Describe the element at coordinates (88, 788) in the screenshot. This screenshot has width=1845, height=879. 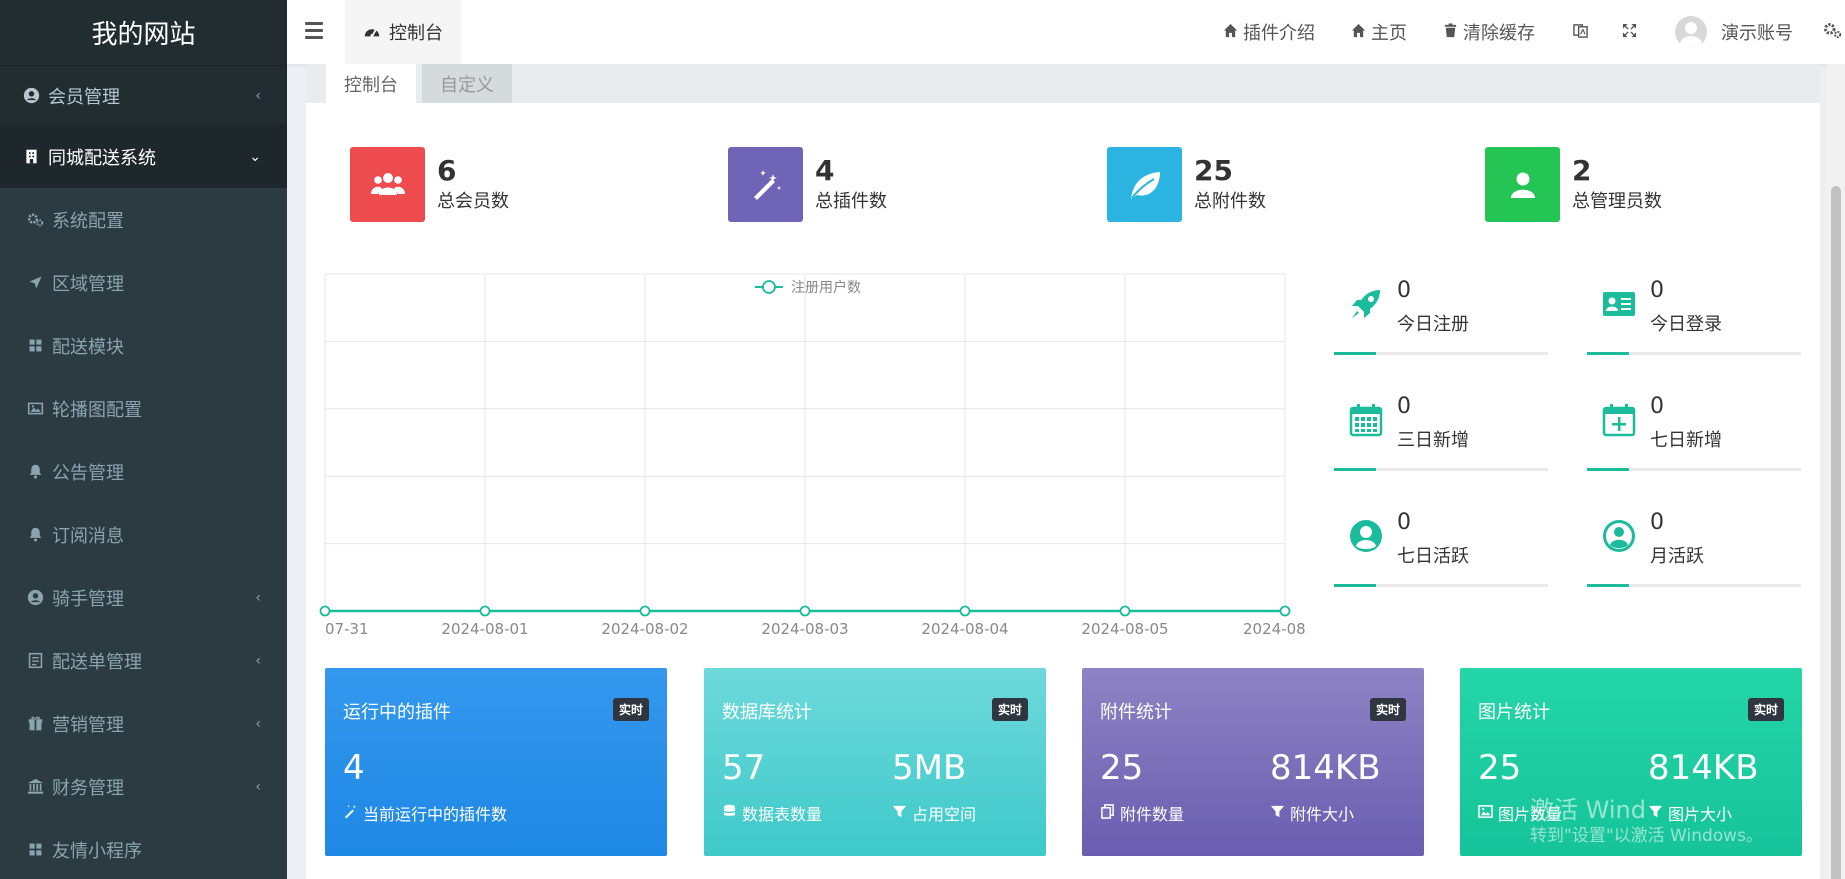
I see `sidebar-item-label: 财务管理` at that location.